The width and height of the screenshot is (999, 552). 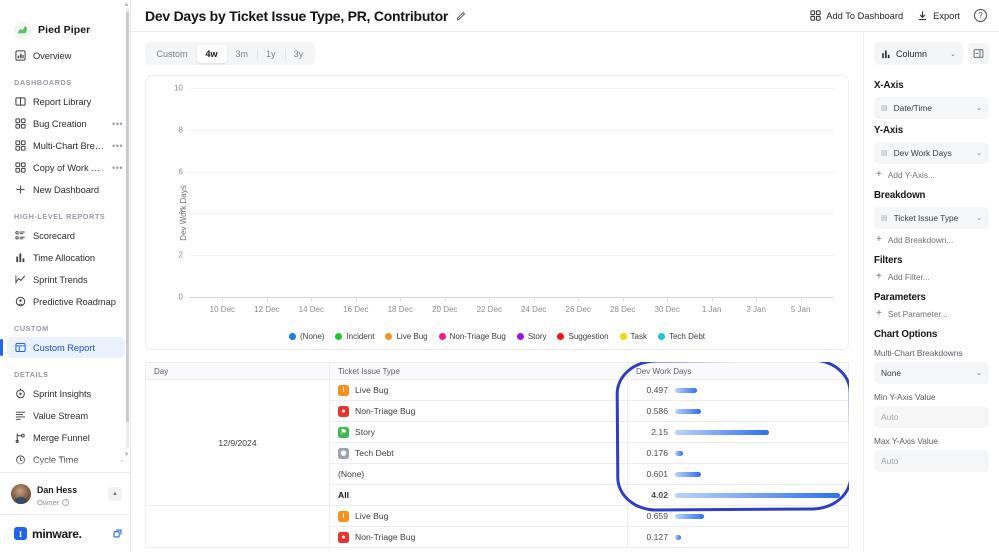 I want to click on min-y-axis-input: Auto, so click(x=931, y=417).